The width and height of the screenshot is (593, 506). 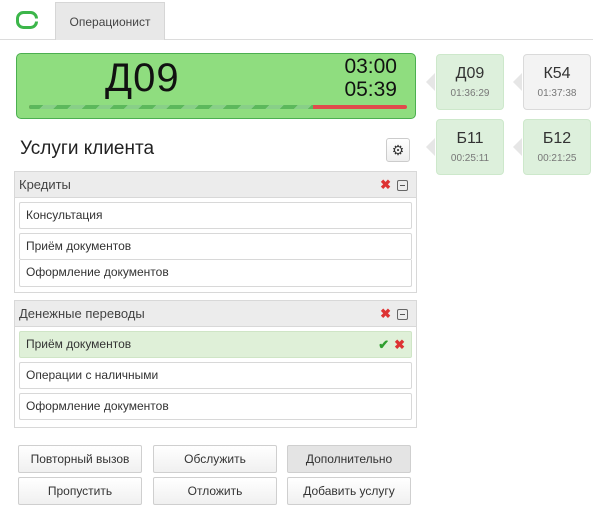 What do you see at coordinates (215, 314) in the screenshot?
I see `group-header: Денежные переводы ✖` at bounding box center [215, 314].